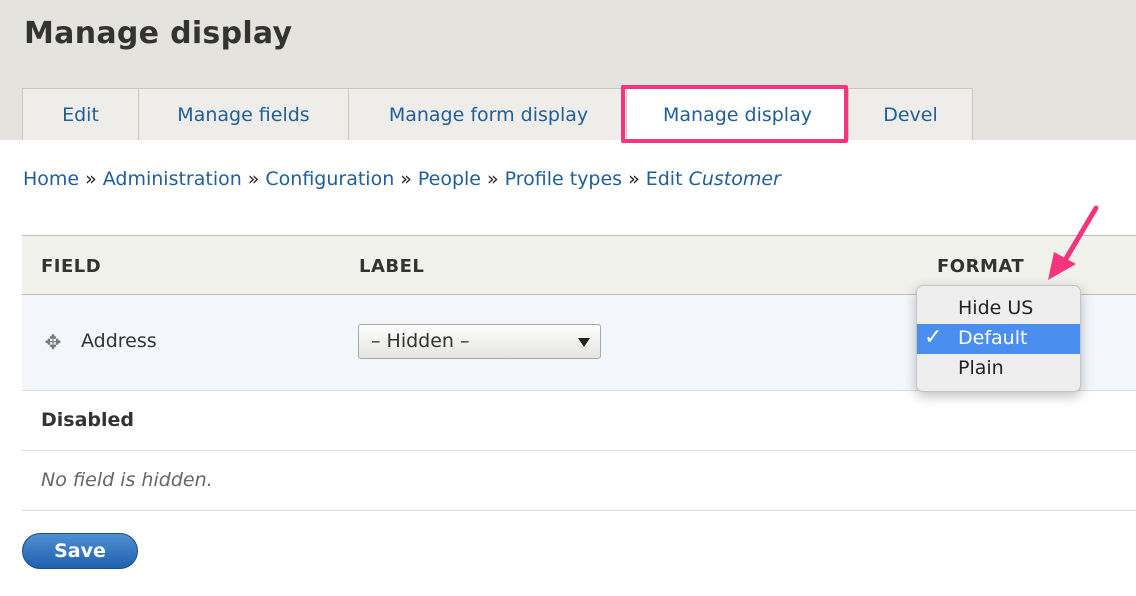 The image size is (1136, 596). What do you see at coordinates (737, 114) in the screenshot?
I see `tab-manage-display: Manage display` at bounding box center [737, 114].